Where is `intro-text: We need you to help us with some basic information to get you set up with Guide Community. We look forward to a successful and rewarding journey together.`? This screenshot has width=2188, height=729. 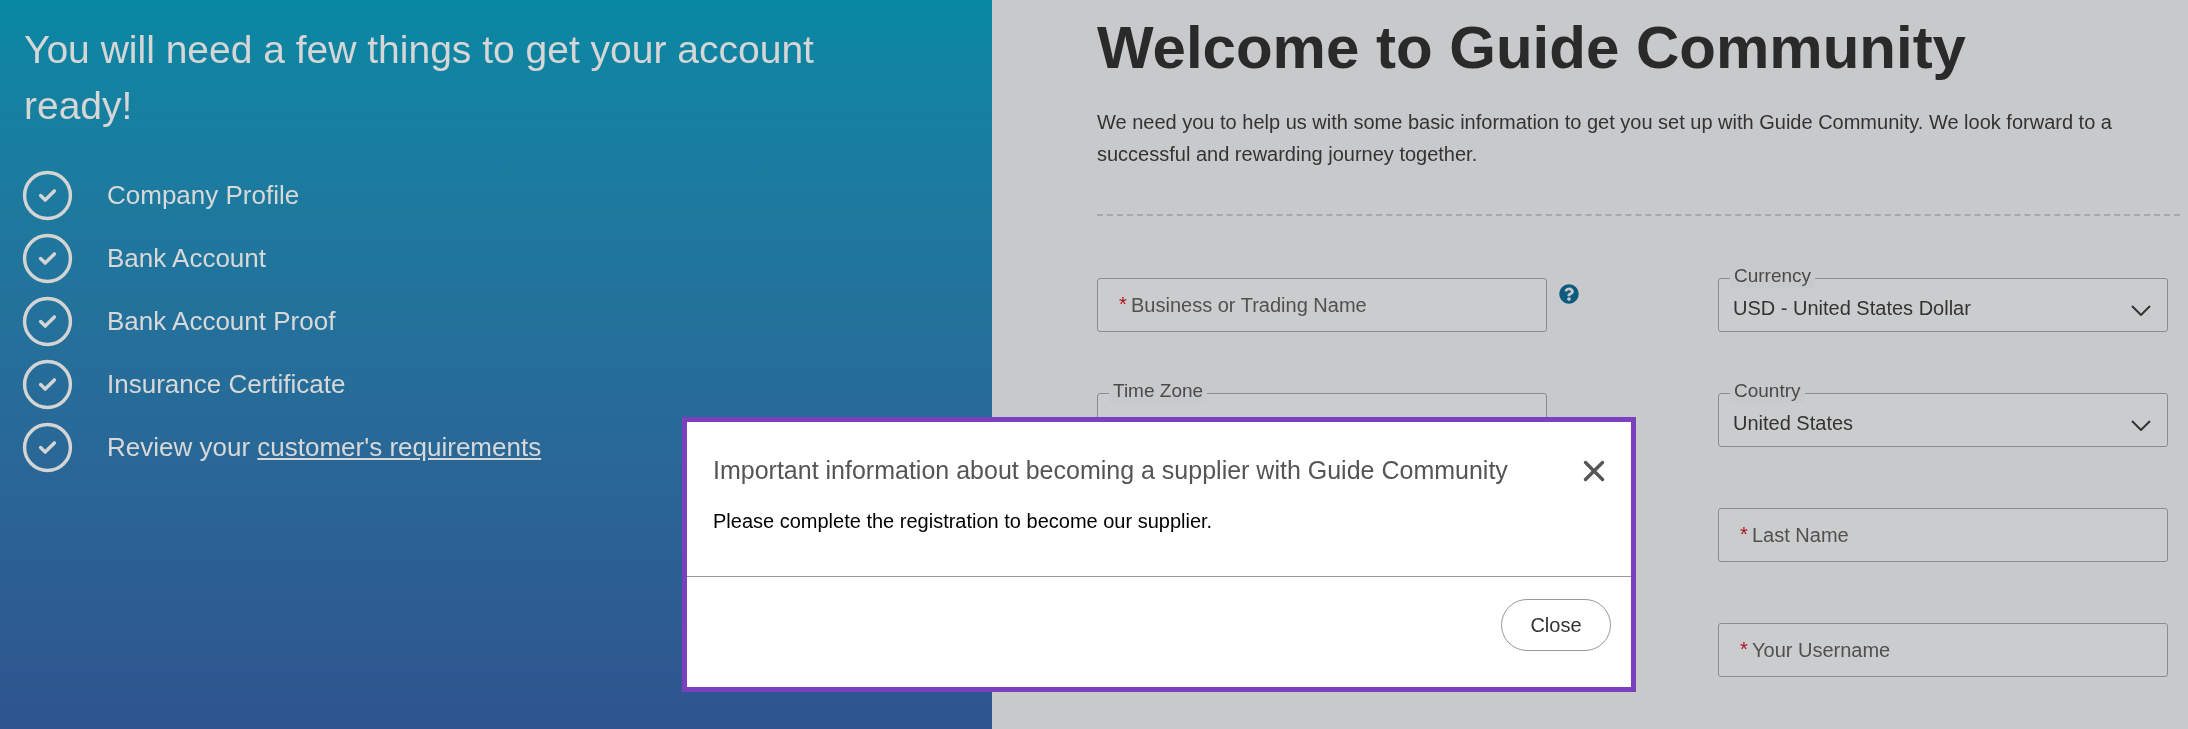 intro-text: We need you to help us with some basic information to get you set up with Guide Community. We look forward to a successful and rewarding journey together. is located at coordinates (1605, 138).